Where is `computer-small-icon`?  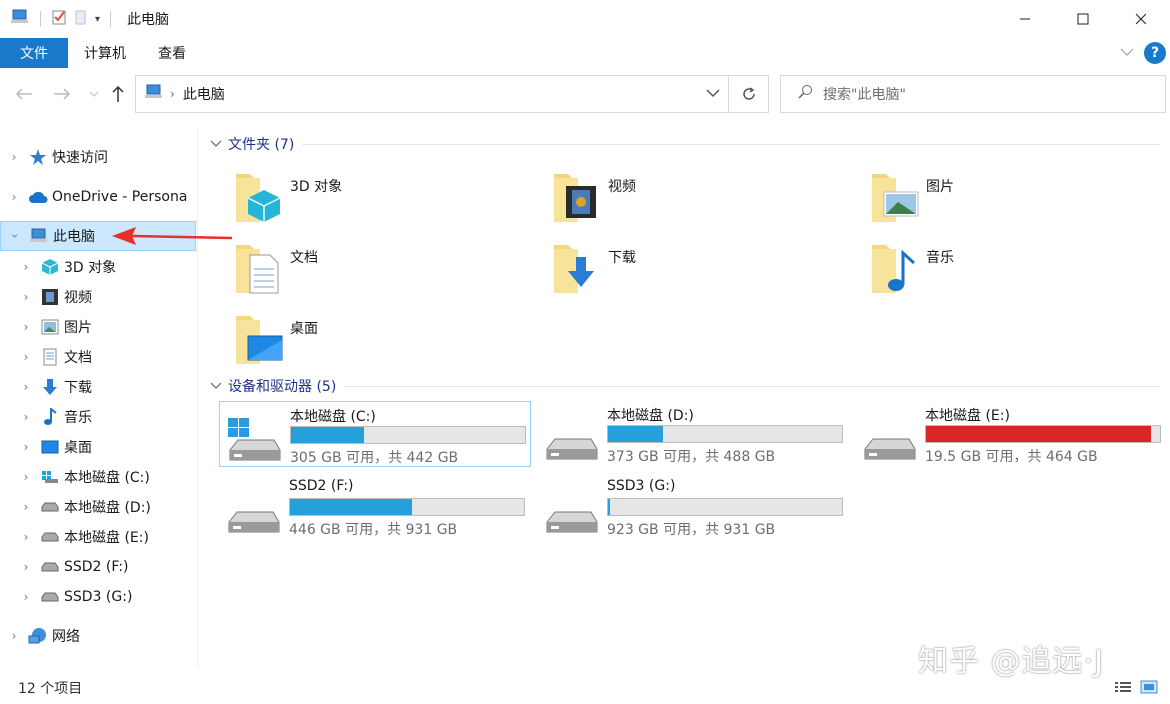 computer-small-icon is located at coordinates (154, 94).